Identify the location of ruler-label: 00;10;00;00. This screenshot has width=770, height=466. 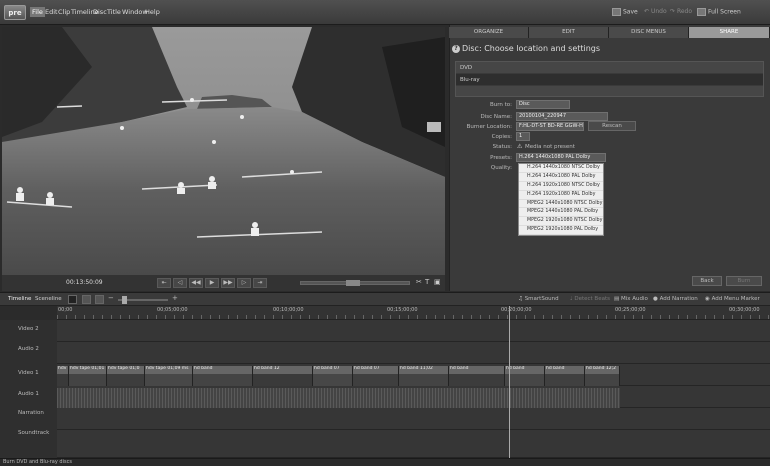
(288, 310).